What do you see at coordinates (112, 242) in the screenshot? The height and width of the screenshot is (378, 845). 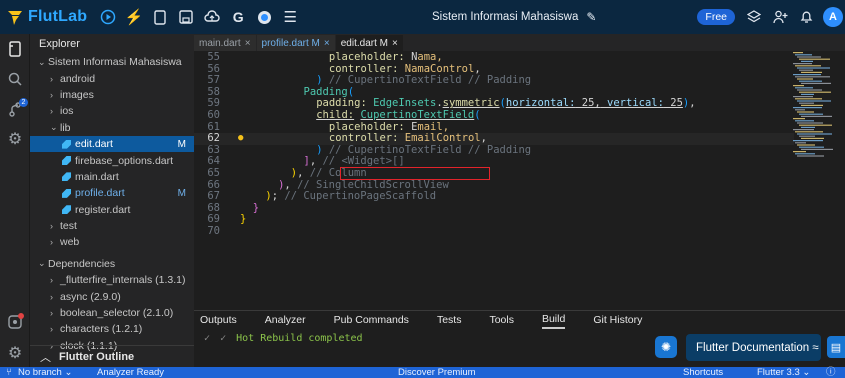 I see `folder-item: › web` at bounding box center [112, 242].